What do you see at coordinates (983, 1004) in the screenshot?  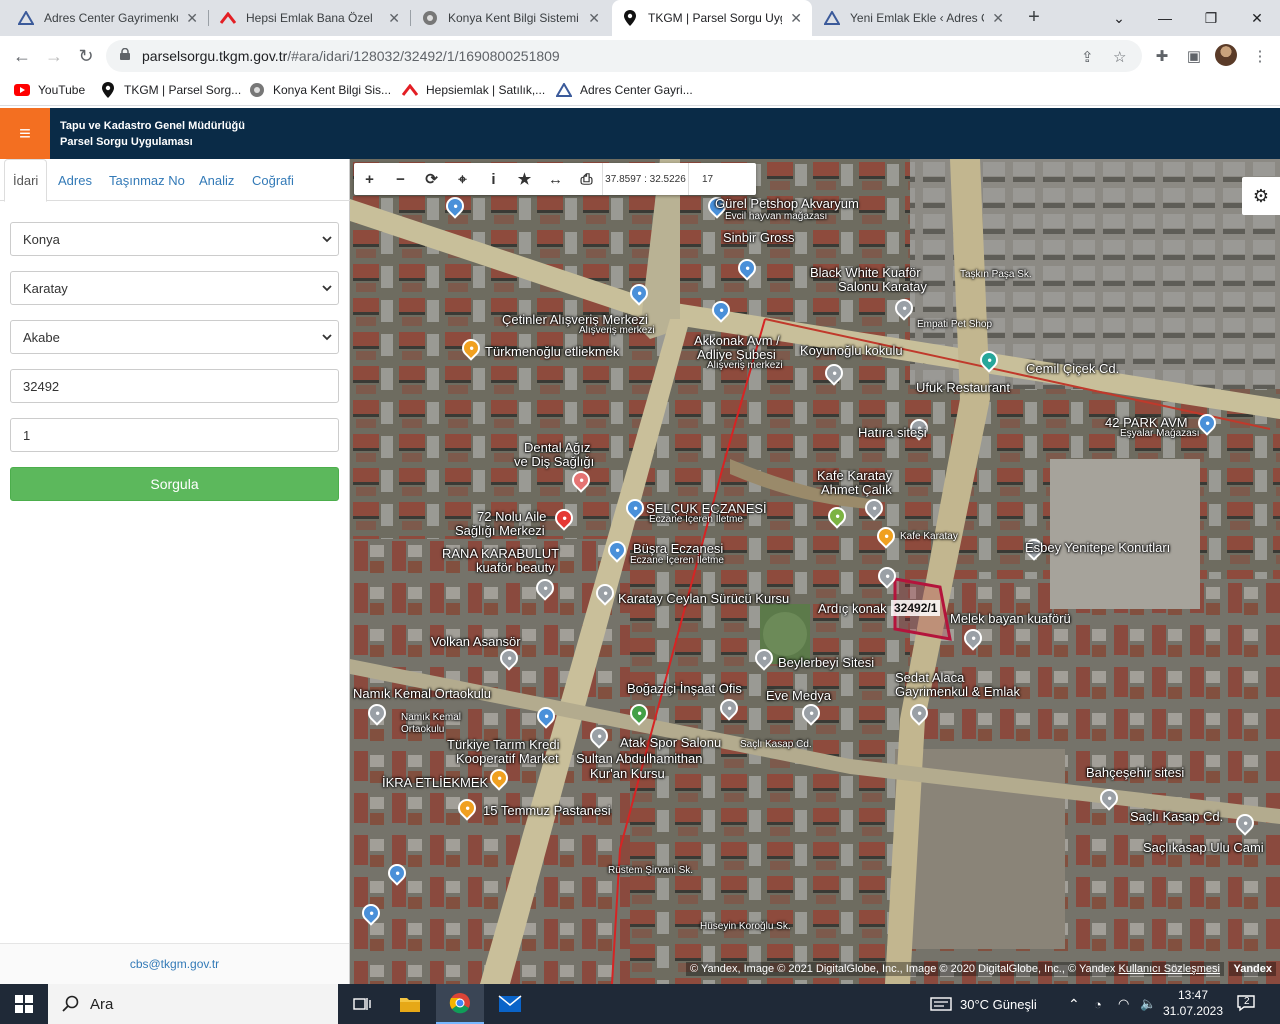 I see `weather-widget: 30°C Güneşli` at bounding box center [983, 1004].